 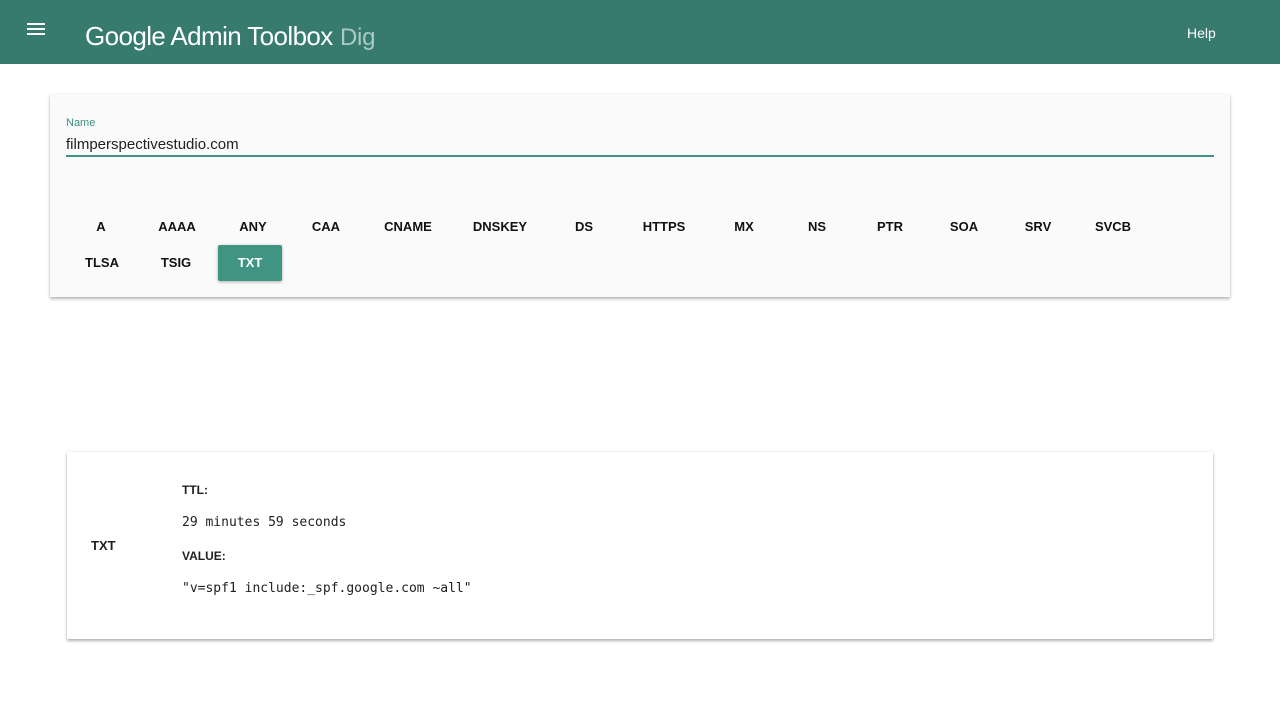 I want to click on menu-button, so click(x=36, y=30).